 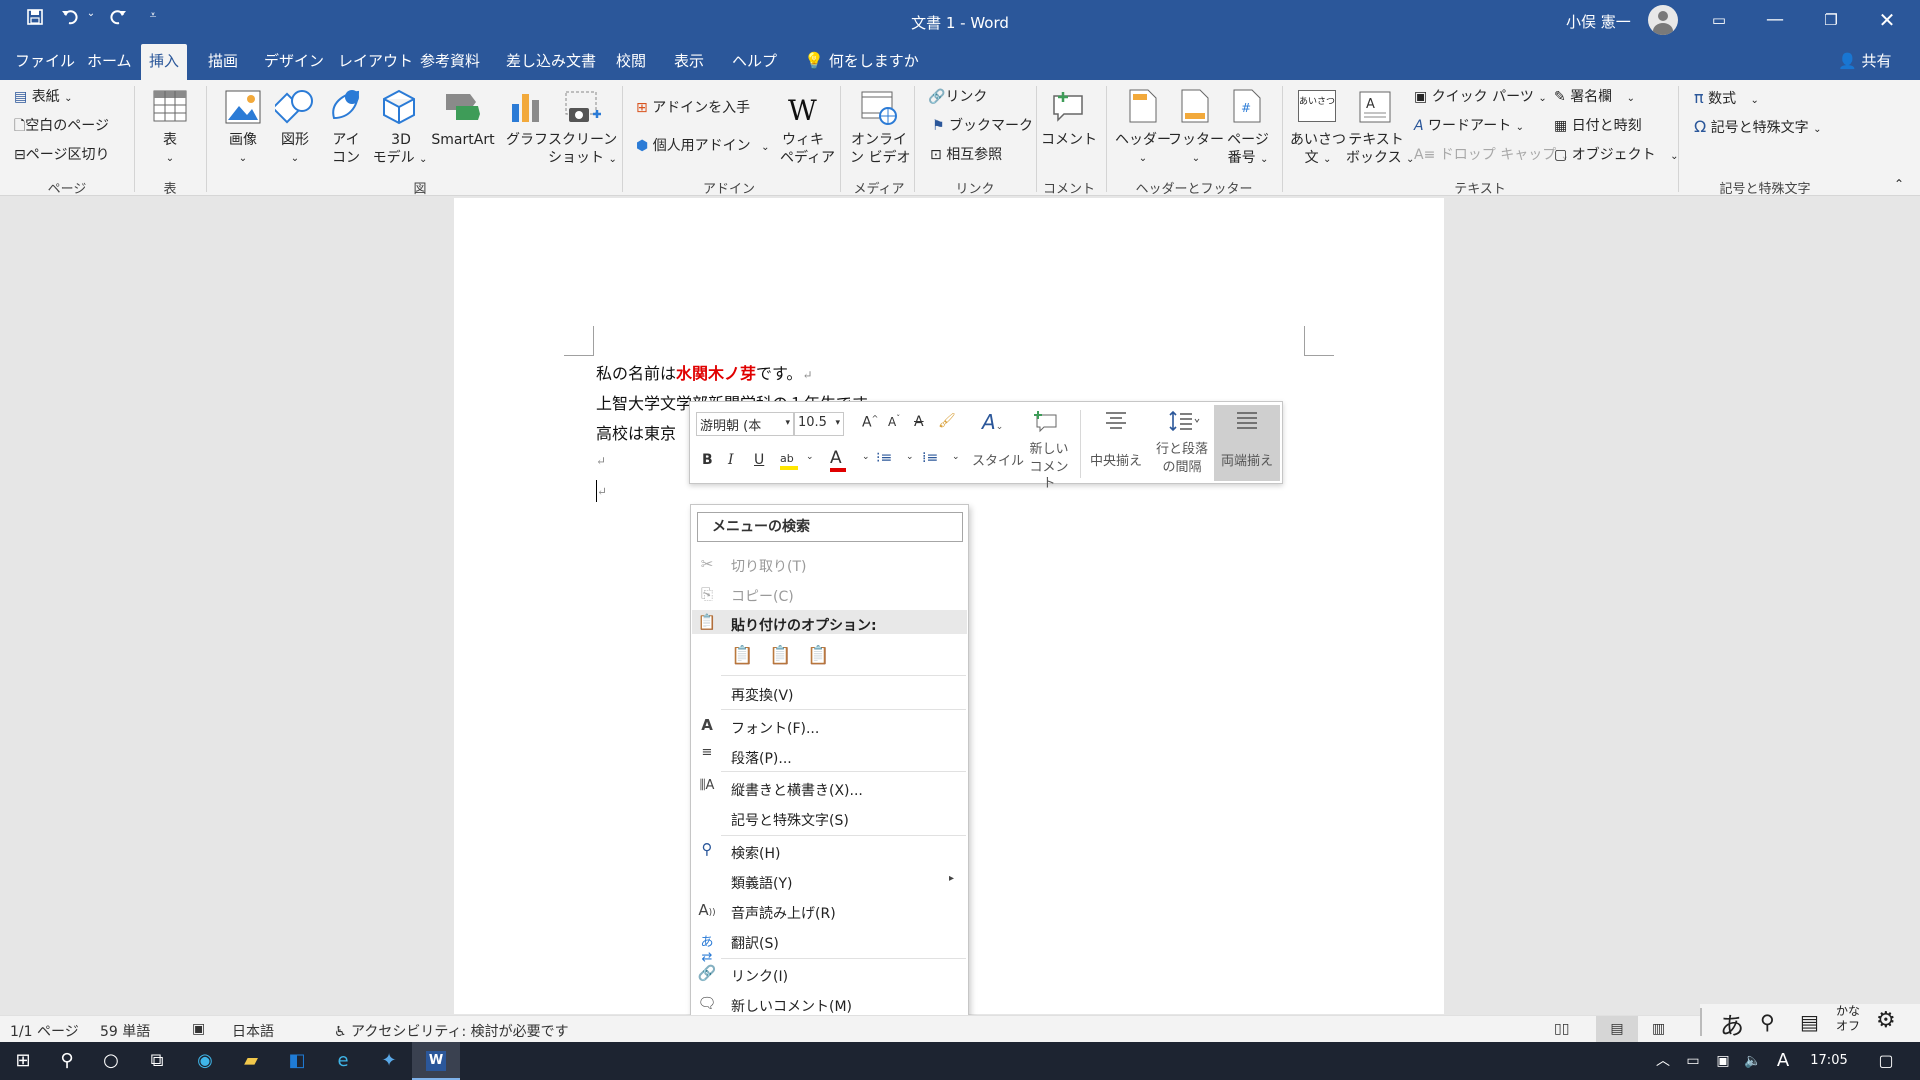 I want to click on styles-icon: A⌄, so click(x=992, y=422).